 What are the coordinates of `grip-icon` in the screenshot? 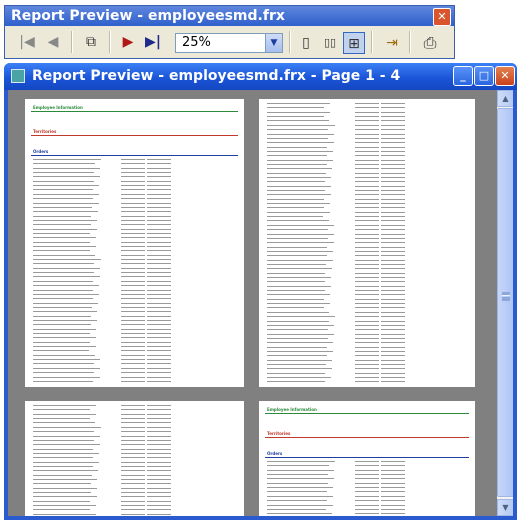 It's located at (506, 296).